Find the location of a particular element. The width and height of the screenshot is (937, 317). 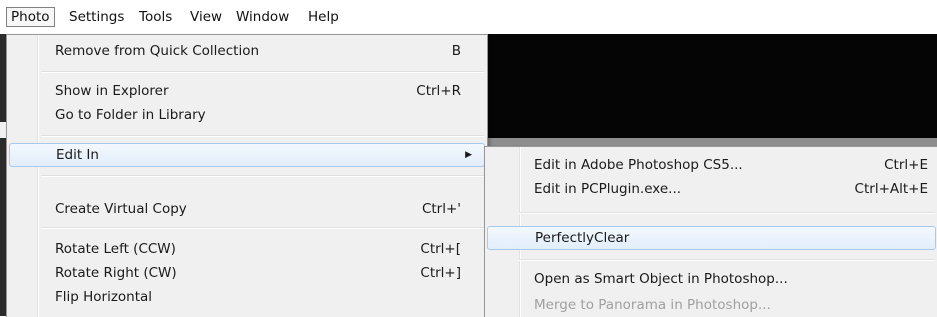

menu-item-label: PerfectlyClear is located at coordinates (582, 238).